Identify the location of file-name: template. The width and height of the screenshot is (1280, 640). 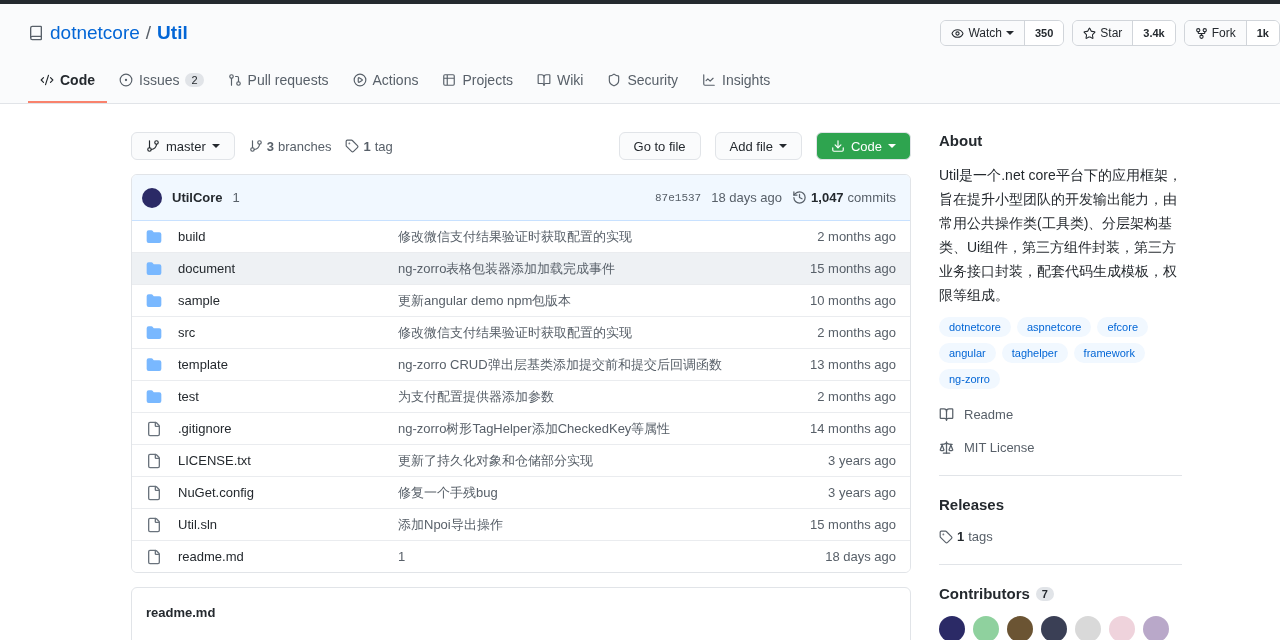
(283, 364).